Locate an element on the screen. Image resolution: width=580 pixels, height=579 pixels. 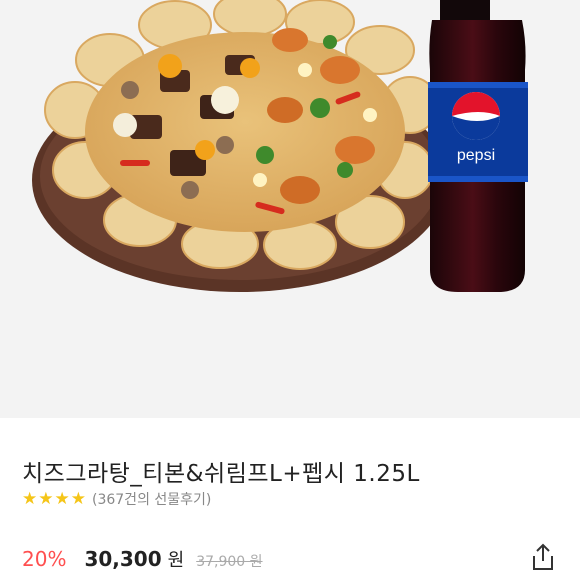
review-count: (367건의 선물후기) is located at coordinates (151, 499).